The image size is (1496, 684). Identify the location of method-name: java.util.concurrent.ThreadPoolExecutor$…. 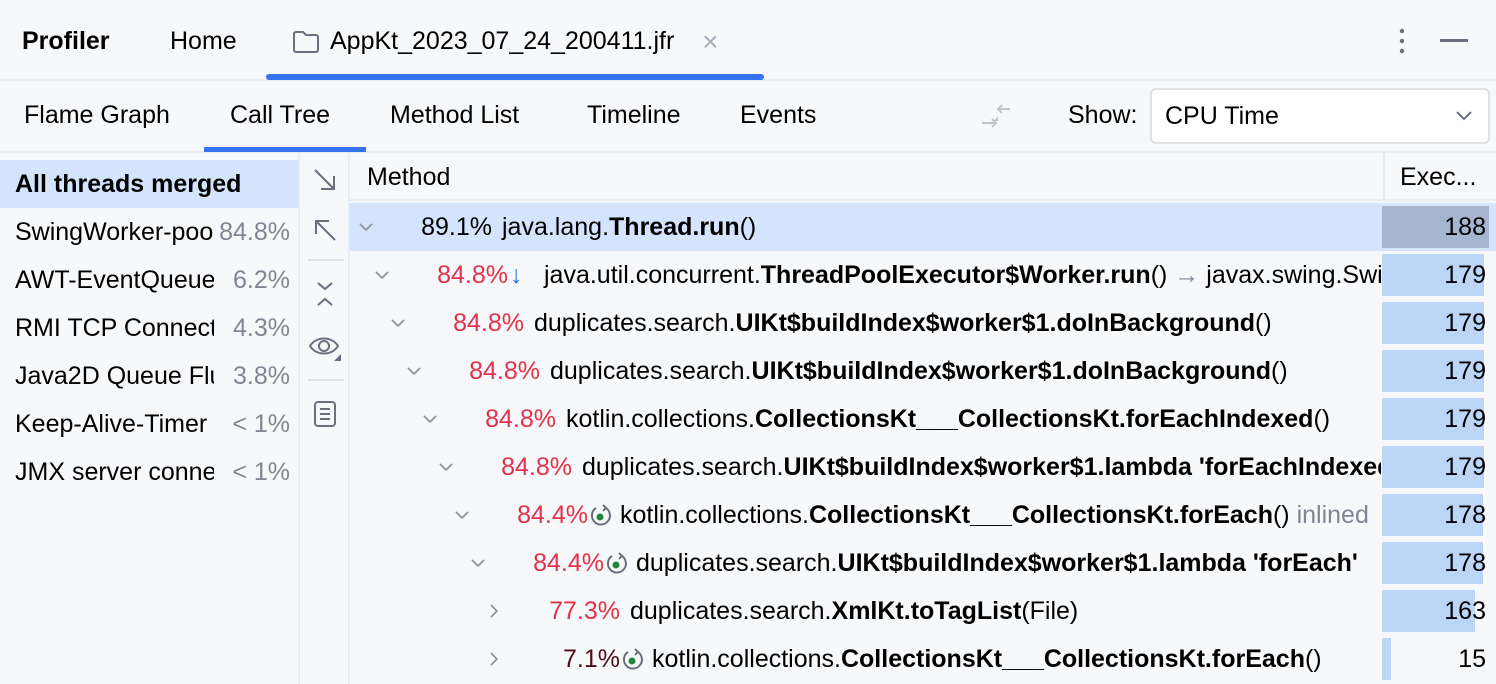
(962, 275).